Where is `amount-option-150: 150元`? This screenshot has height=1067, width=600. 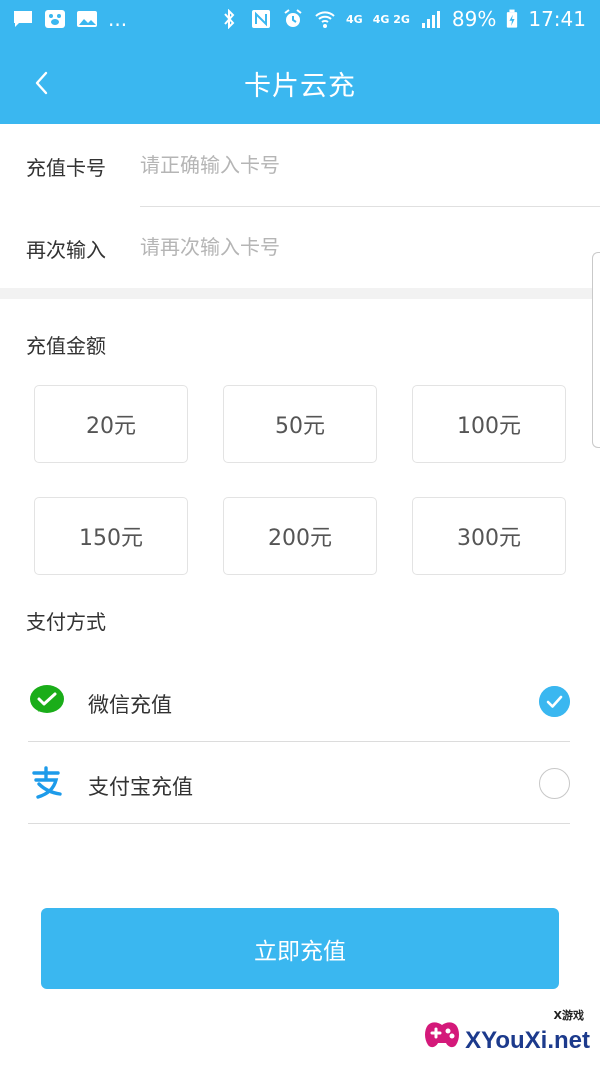 amount-option-150: 150元 is located at coordinates (111, 536).